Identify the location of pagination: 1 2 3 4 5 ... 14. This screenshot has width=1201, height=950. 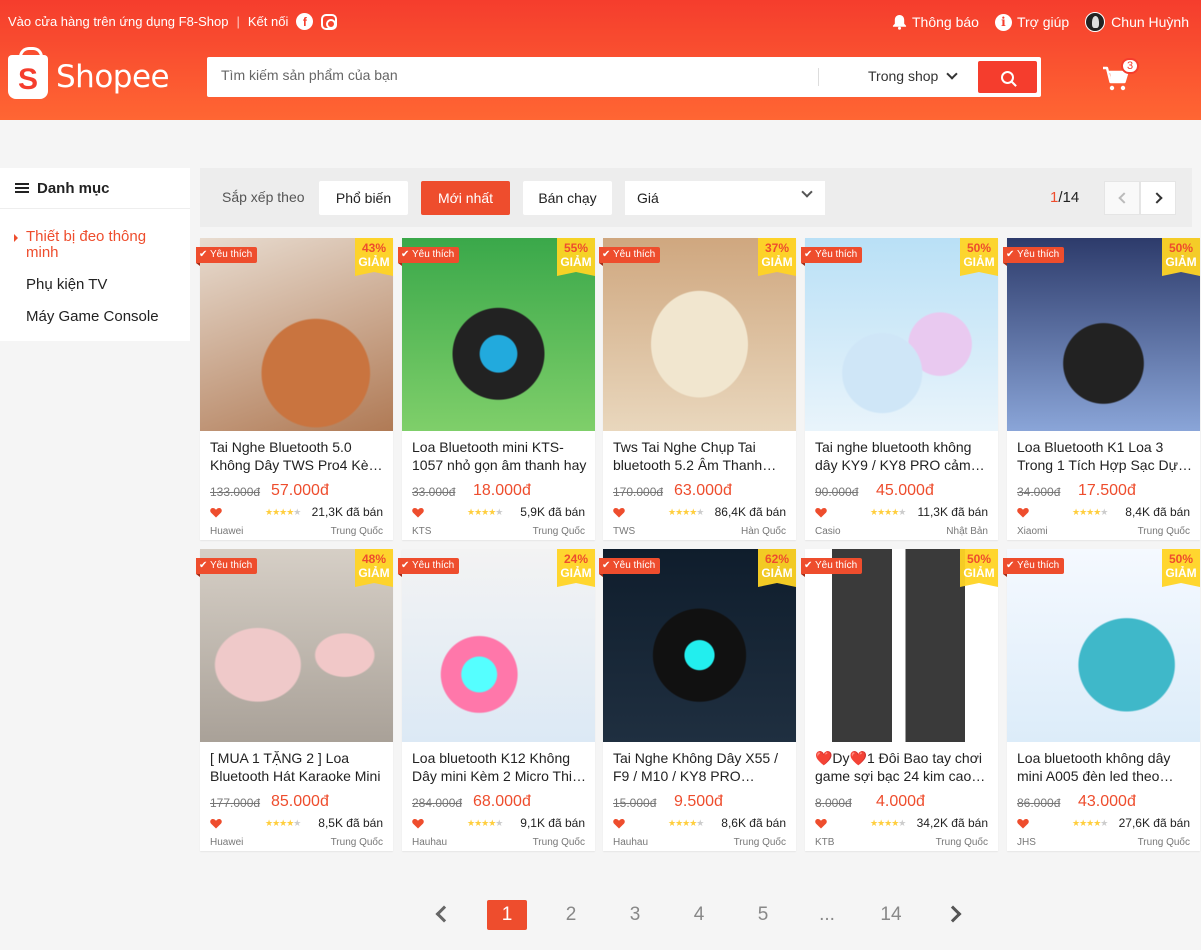
(600, 916).